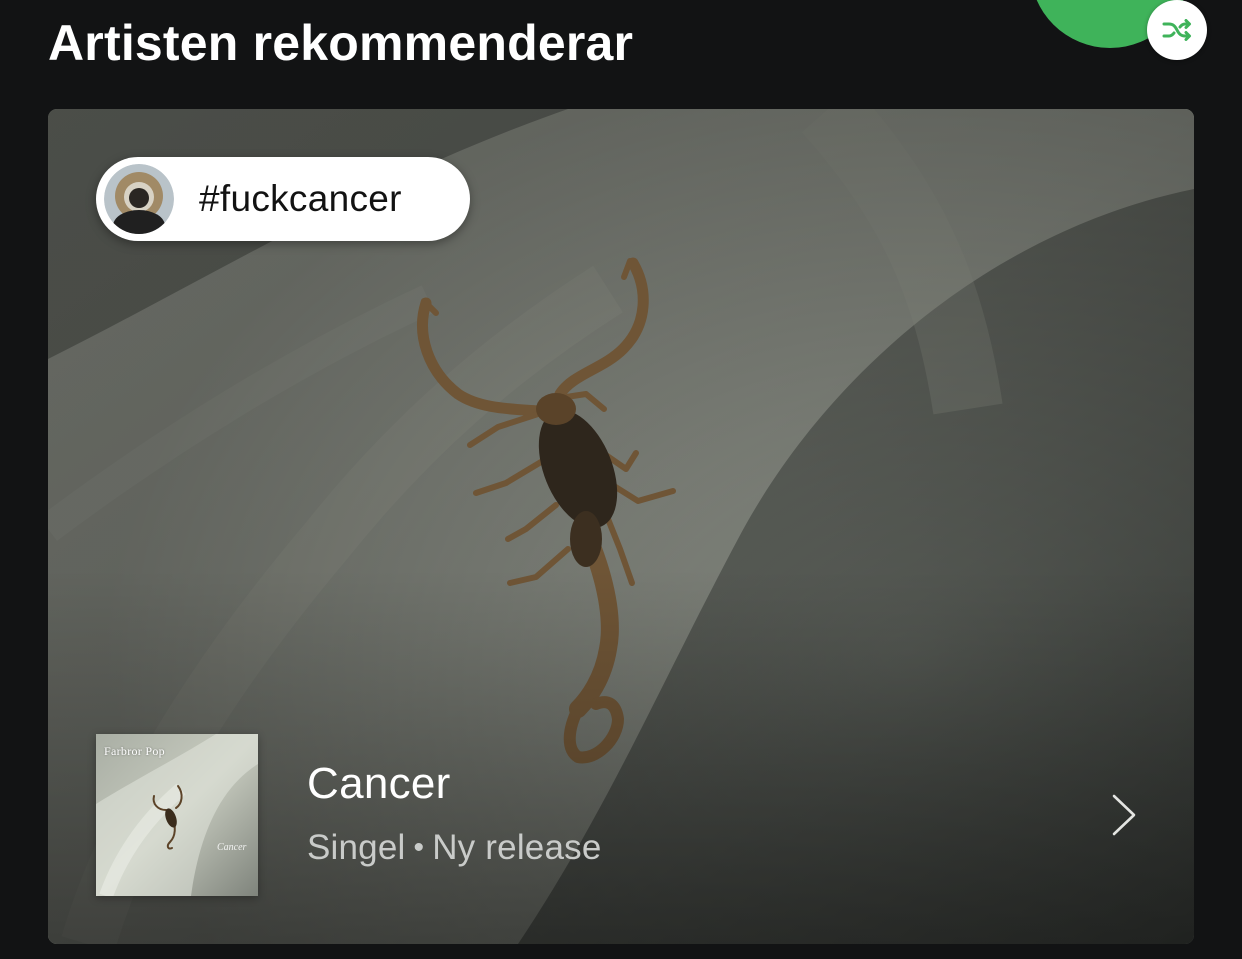  What do you see at coordinates (341, 43) in the screenshot?
I see `section-title: Artisten rekommenderar` at bounding box center [341, 43].